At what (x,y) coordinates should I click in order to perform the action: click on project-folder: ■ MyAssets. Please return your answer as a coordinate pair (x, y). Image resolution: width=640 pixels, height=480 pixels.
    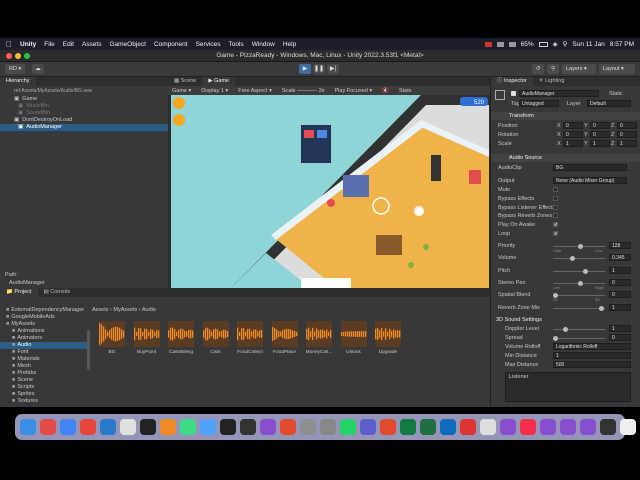
    Looking at the image, I should click on (45, 324).